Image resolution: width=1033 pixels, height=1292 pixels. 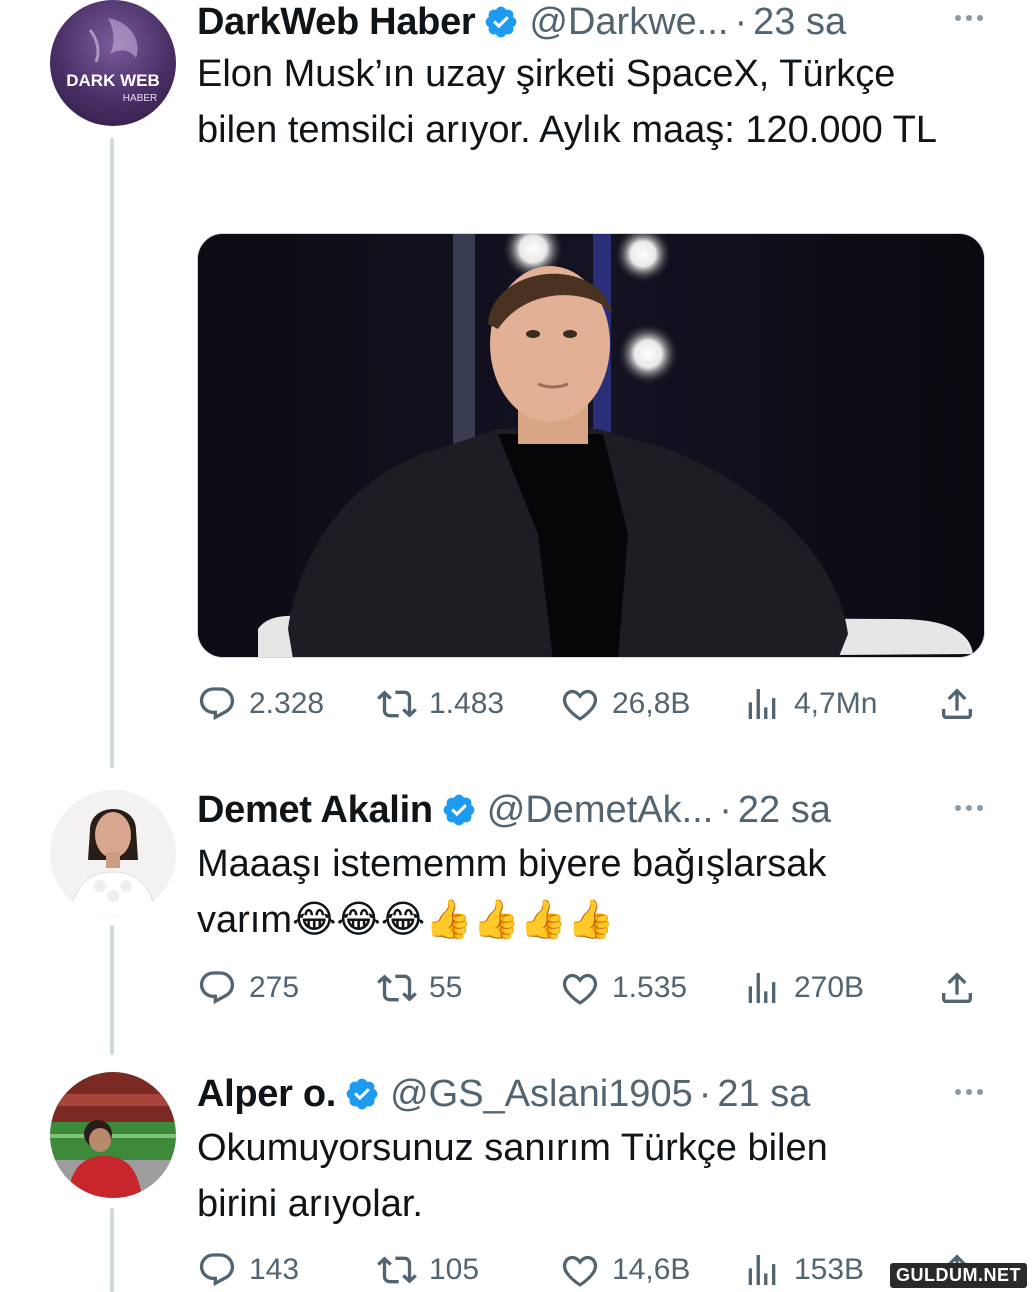 I want to click on reply-count: 275, so click(x=274, y=987).